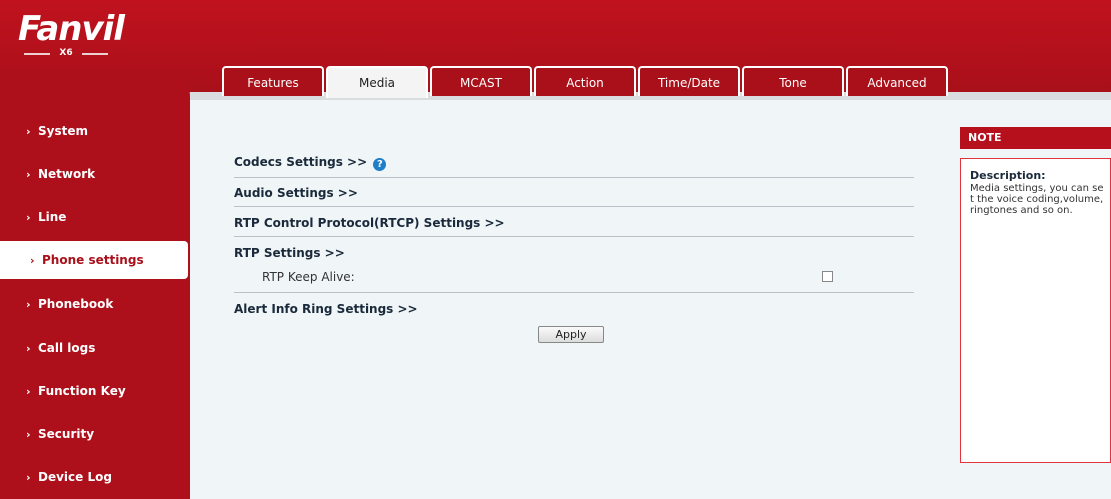 The height and width of the screenshot is (499, 1111). I want to click on sidebar-item-label: Network, so click(67, 174).